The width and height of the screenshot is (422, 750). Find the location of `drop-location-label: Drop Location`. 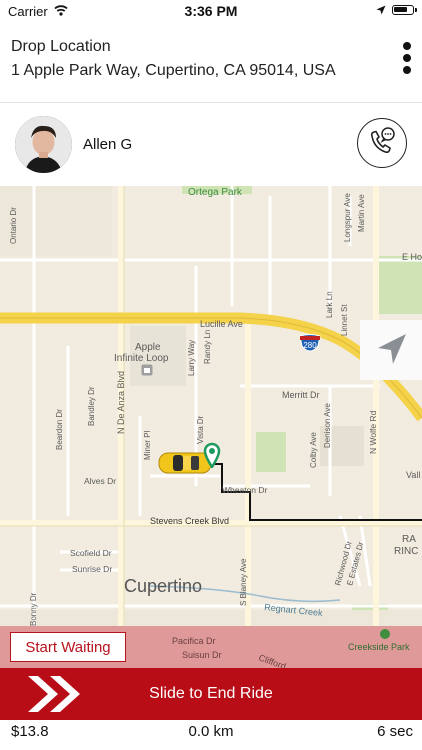

drop-location-label: Drop Location is located at coordinates (61, 46).